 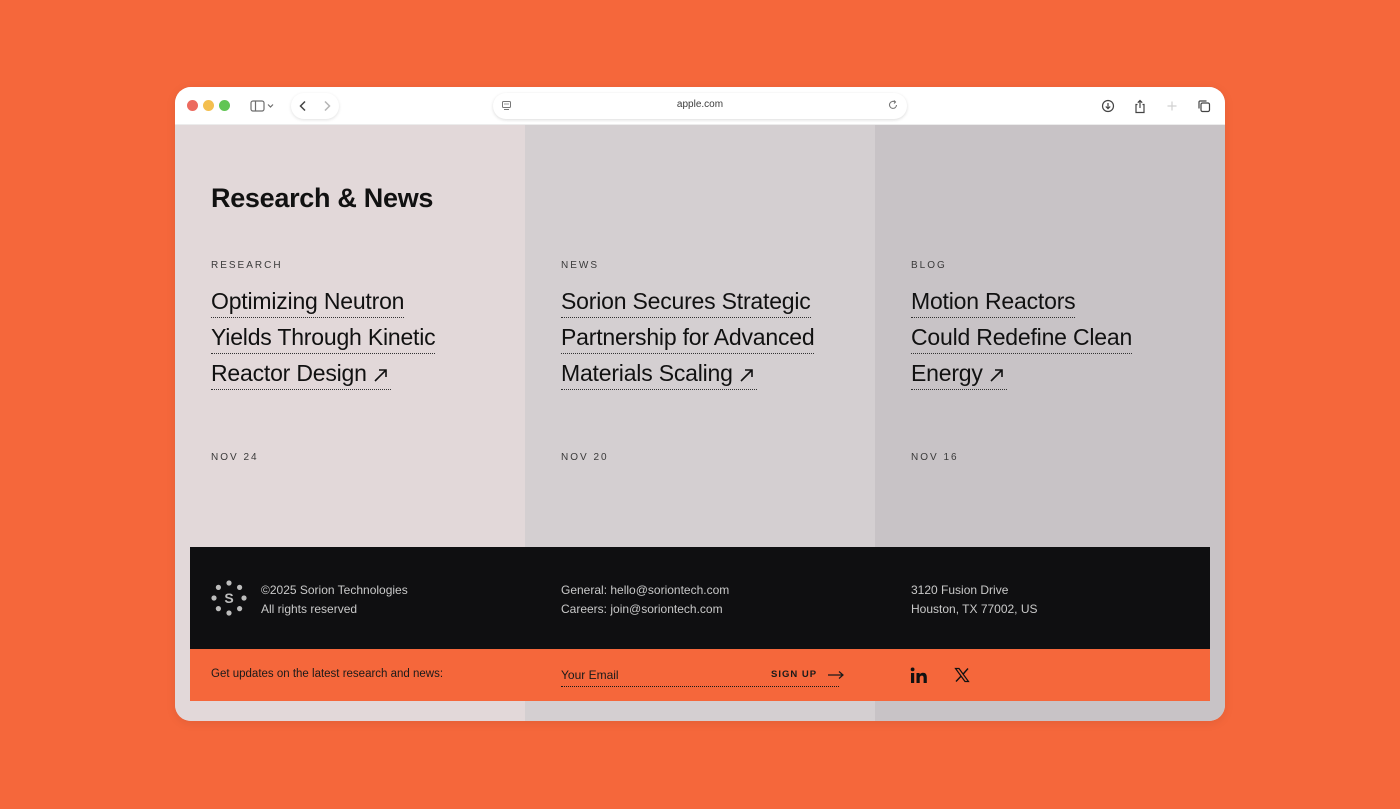 What do you see at coordinates (645, 609) in the screenshot?
I see `careers-email-link: Careers: join@soriontech.com` at bounding box center [645, 609].